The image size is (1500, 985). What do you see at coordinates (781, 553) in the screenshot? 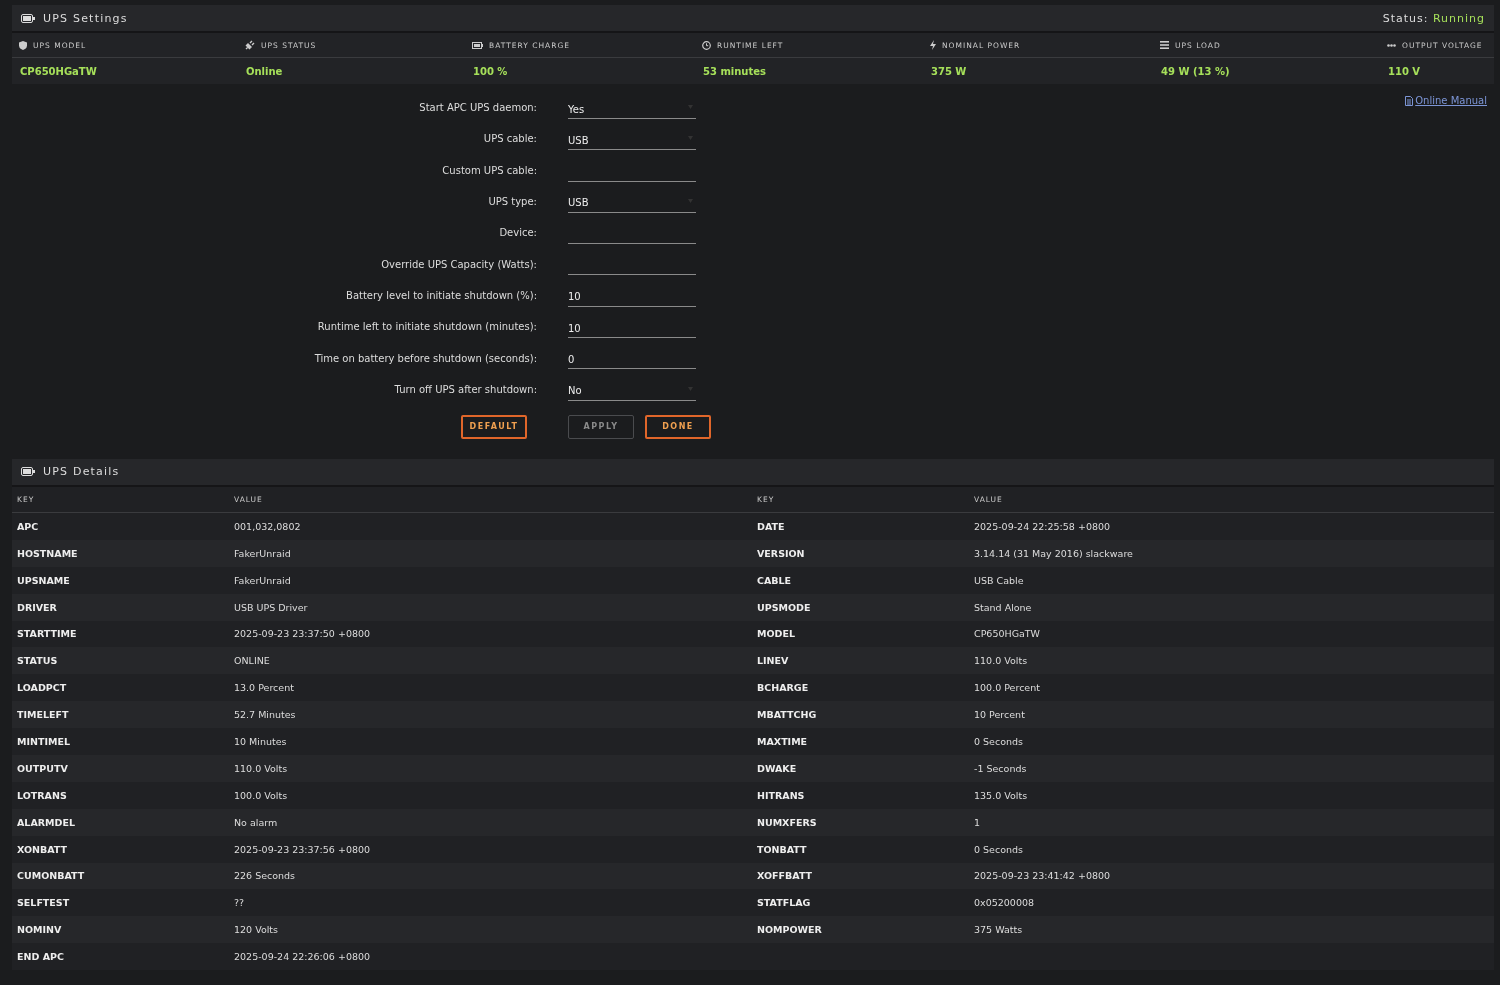
I see `key-cell-text: VERSION` at bounding box center [781, 553].